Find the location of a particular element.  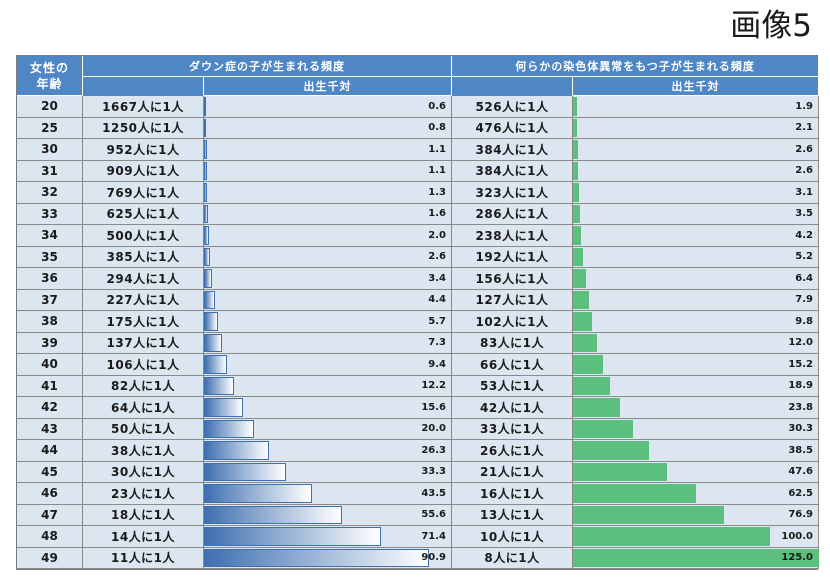

chromosome-bar-cell: 47.6 is located at coordinates (696, 472).